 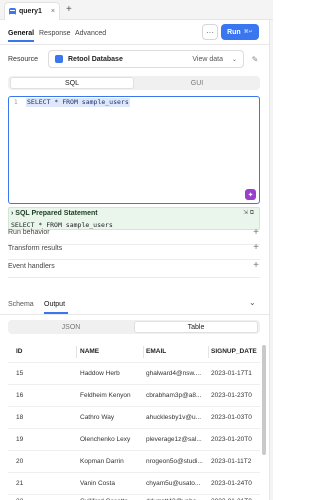 What do you see at coordinates (231, 417) in the screenshot?
I see `cell-signup-date: 2023-01-03T0` at bounding box center [231, 417].